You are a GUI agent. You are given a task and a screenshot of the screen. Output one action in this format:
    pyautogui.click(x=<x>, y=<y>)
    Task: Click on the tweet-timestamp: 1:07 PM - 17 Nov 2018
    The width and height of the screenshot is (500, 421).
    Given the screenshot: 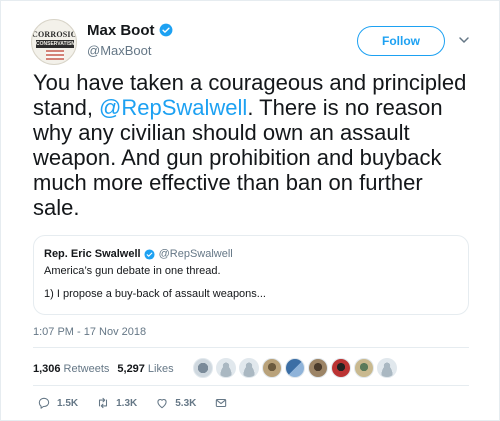 What is the action you would take?
    pyautogui.click(x=89, y=332)
    